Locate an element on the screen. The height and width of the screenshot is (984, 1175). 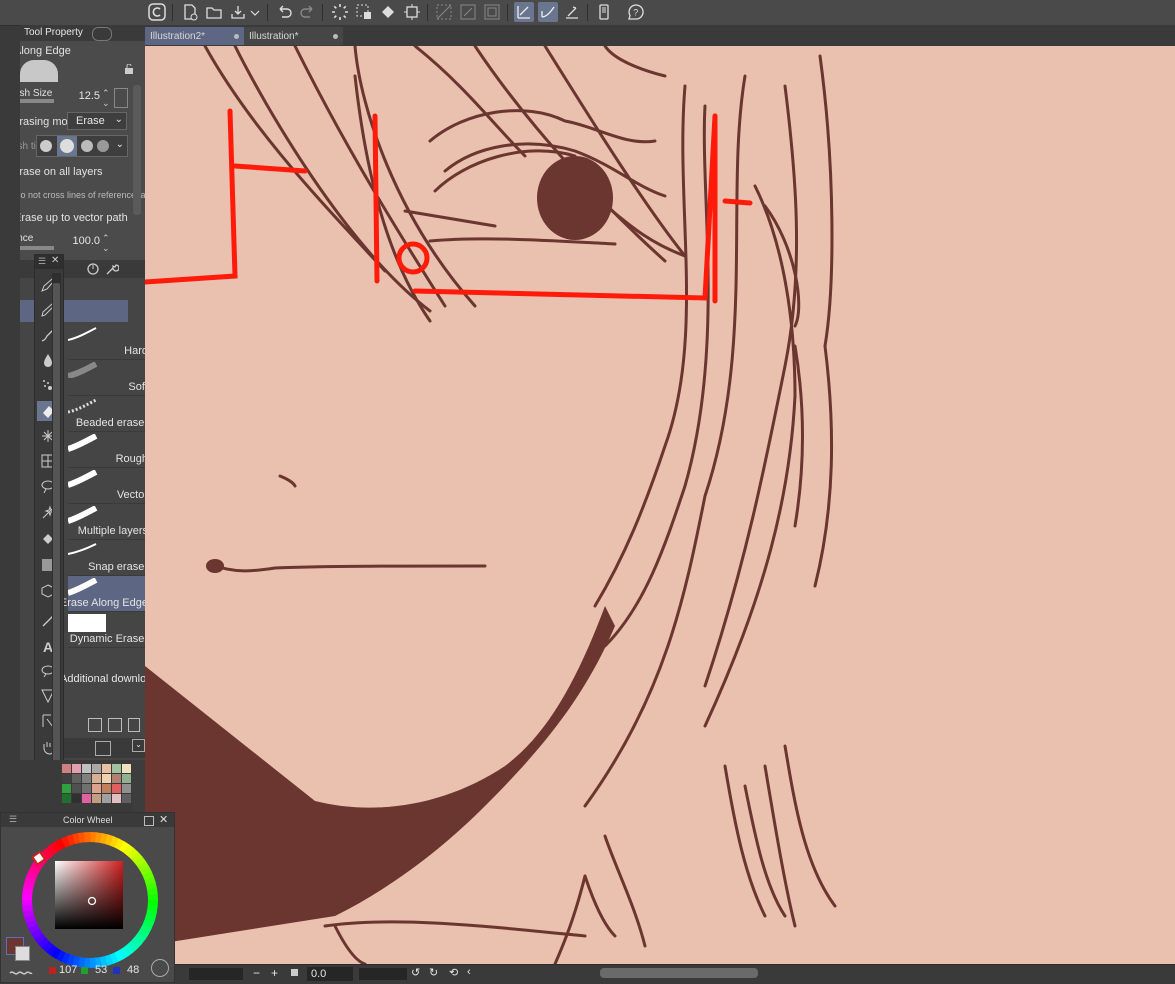
wrench-icon is located at coordinates (112, 269).